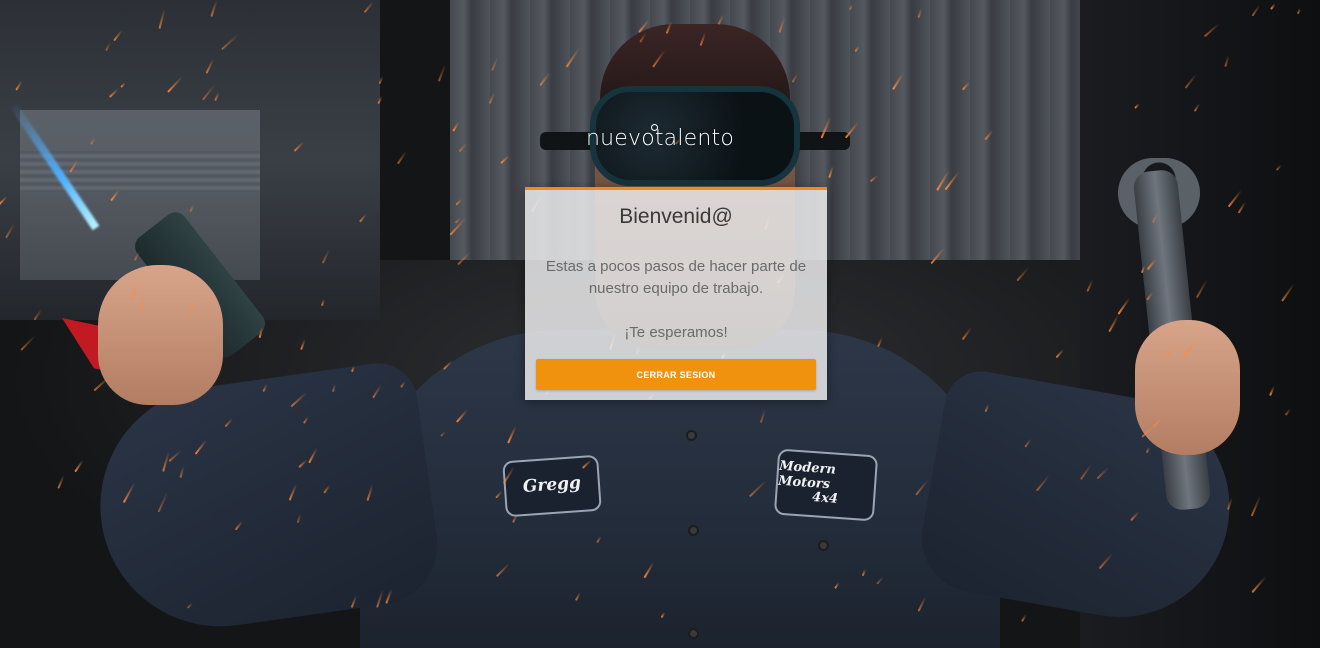  I want to click on worker-left-hand, so click(160, 335).